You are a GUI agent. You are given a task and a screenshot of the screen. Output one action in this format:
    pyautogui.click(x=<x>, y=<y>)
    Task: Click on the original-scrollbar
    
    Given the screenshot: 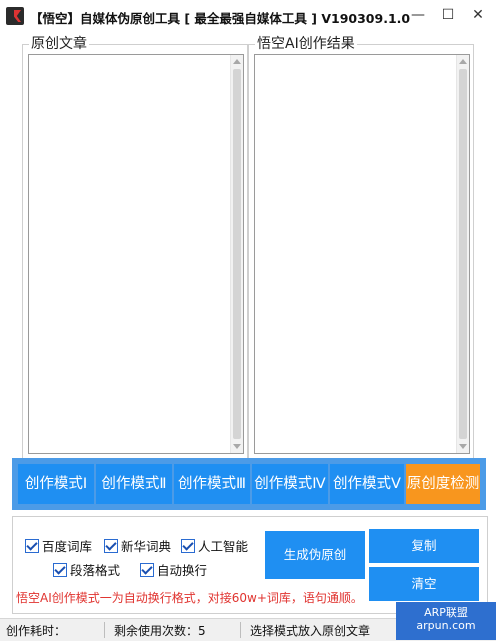 What is the action you would take?
    pyautogui.click(x=236, y=254)
    